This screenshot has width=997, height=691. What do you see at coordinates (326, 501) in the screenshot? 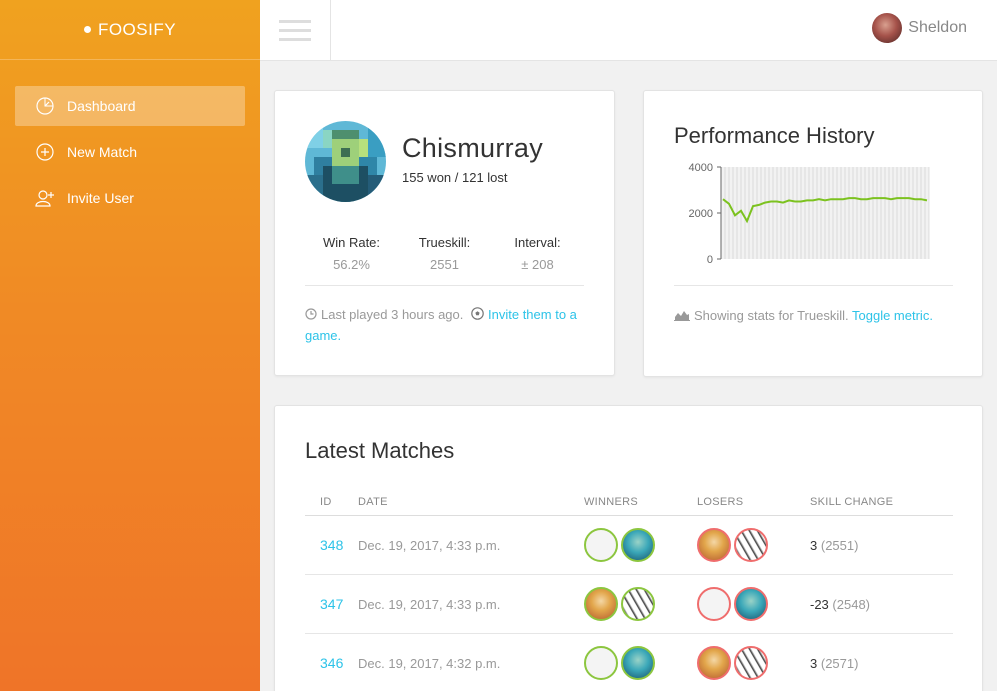
I see `column-header-id: ID` at bounding box center [326, 501].